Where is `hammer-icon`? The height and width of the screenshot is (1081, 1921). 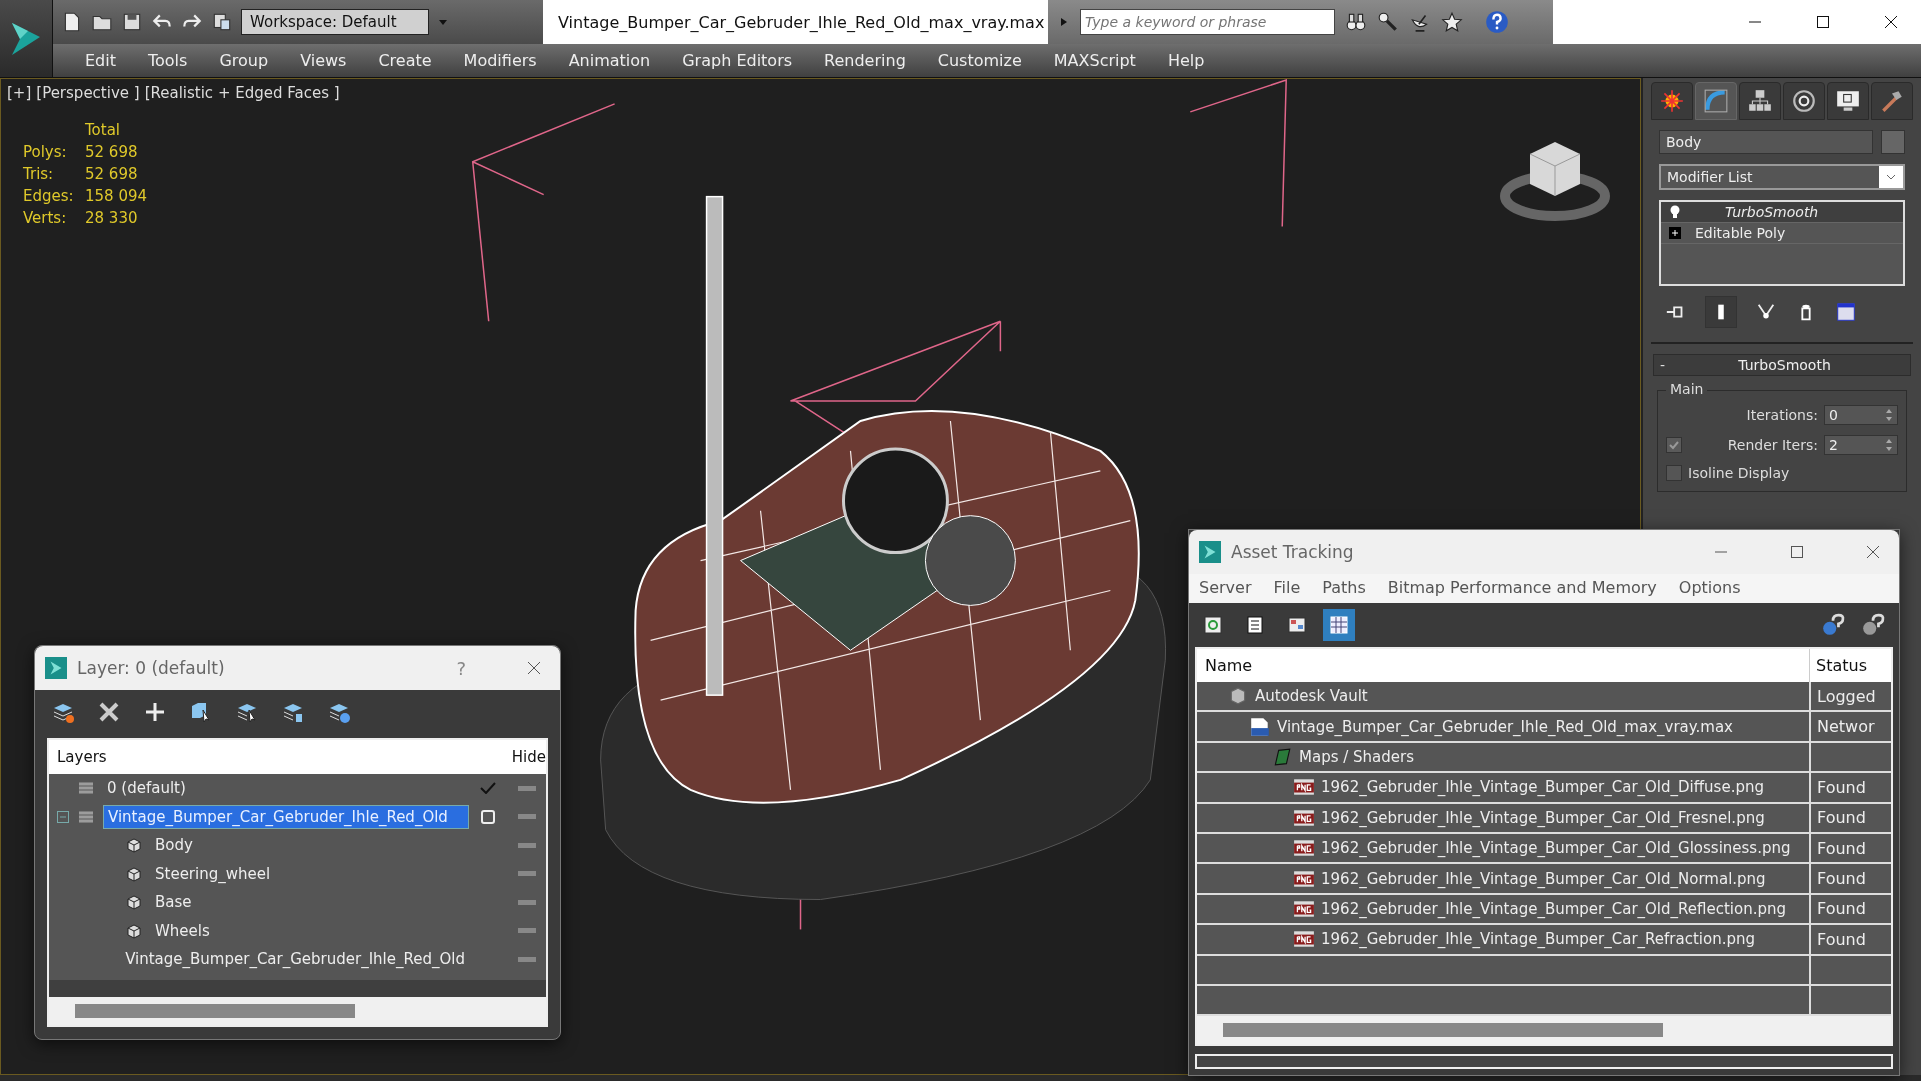
hammer-icon is located at coordinates (1892, 101).